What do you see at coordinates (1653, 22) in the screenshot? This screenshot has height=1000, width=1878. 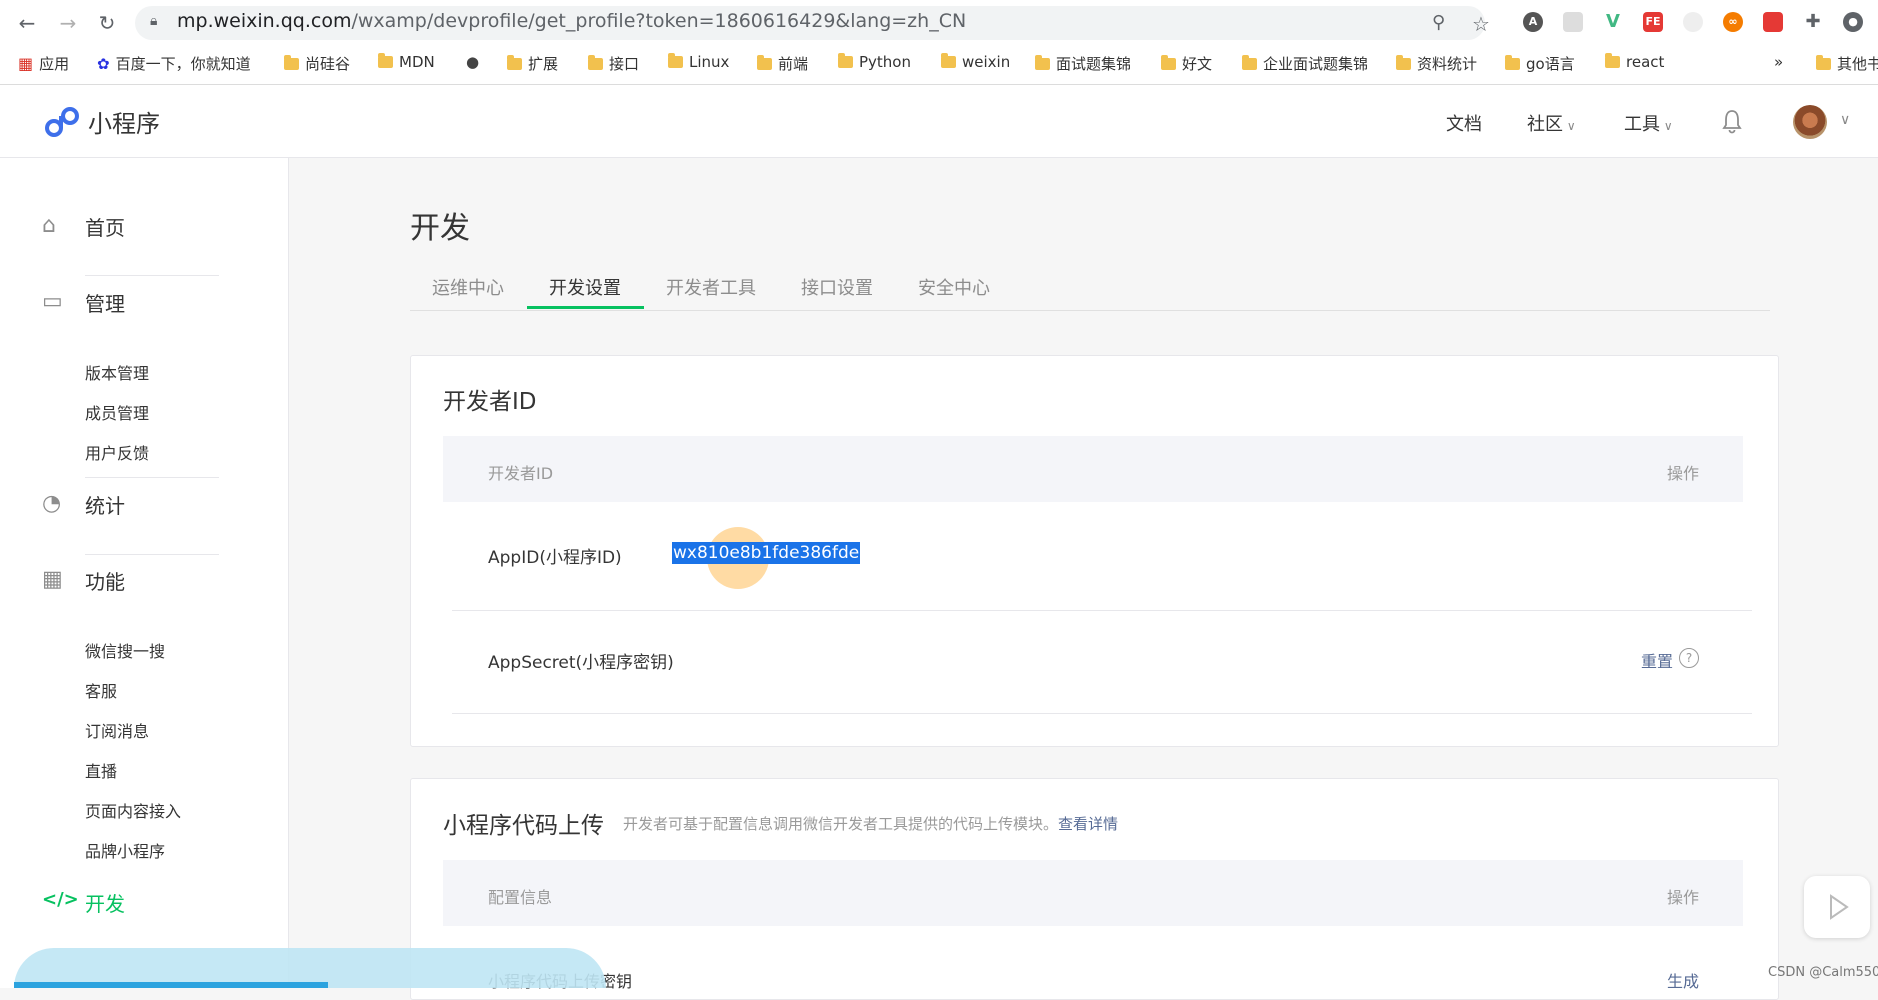 I see `extension-fe-icon: FE` at bounding box center [1653, 22].